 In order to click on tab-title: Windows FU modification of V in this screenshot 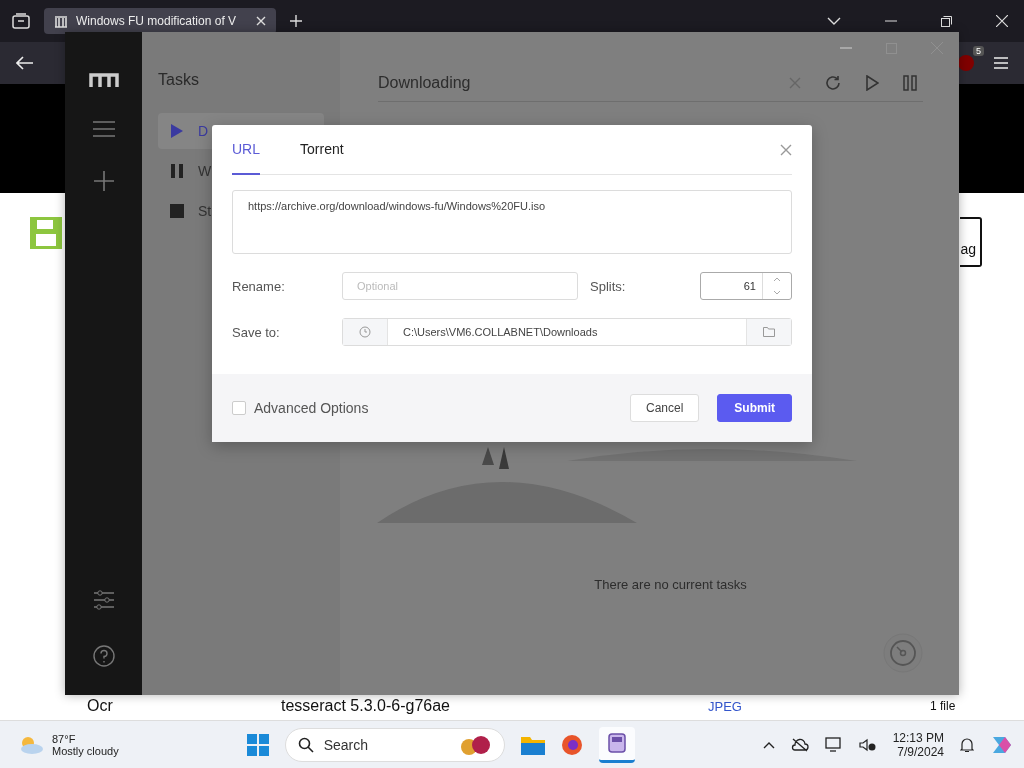, I will do `click(157, 21)`.